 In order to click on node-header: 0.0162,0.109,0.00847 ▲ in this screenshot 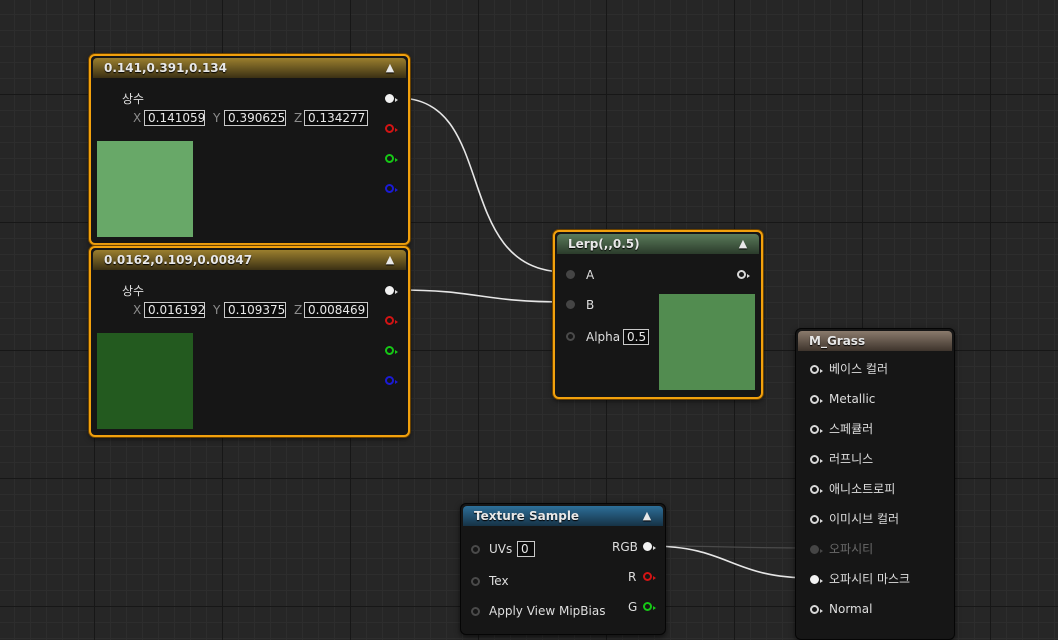, I will do `click(249, 260)`.